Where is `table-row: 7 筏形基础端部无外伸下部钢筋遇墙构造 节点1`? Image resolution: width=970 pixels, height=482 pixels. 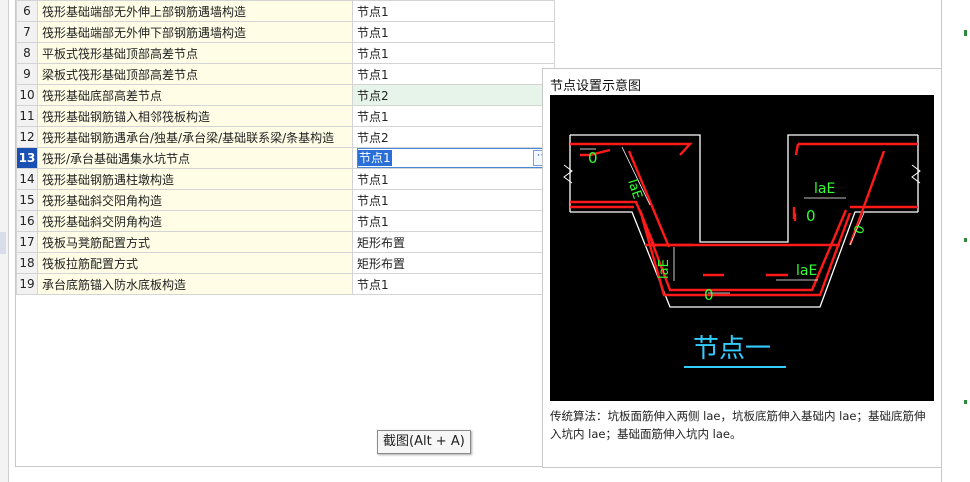 table-row: 7 筏形基础端部无外伸下部钢筋遇墙构造 节点1 is located at coordinates (285, 32).